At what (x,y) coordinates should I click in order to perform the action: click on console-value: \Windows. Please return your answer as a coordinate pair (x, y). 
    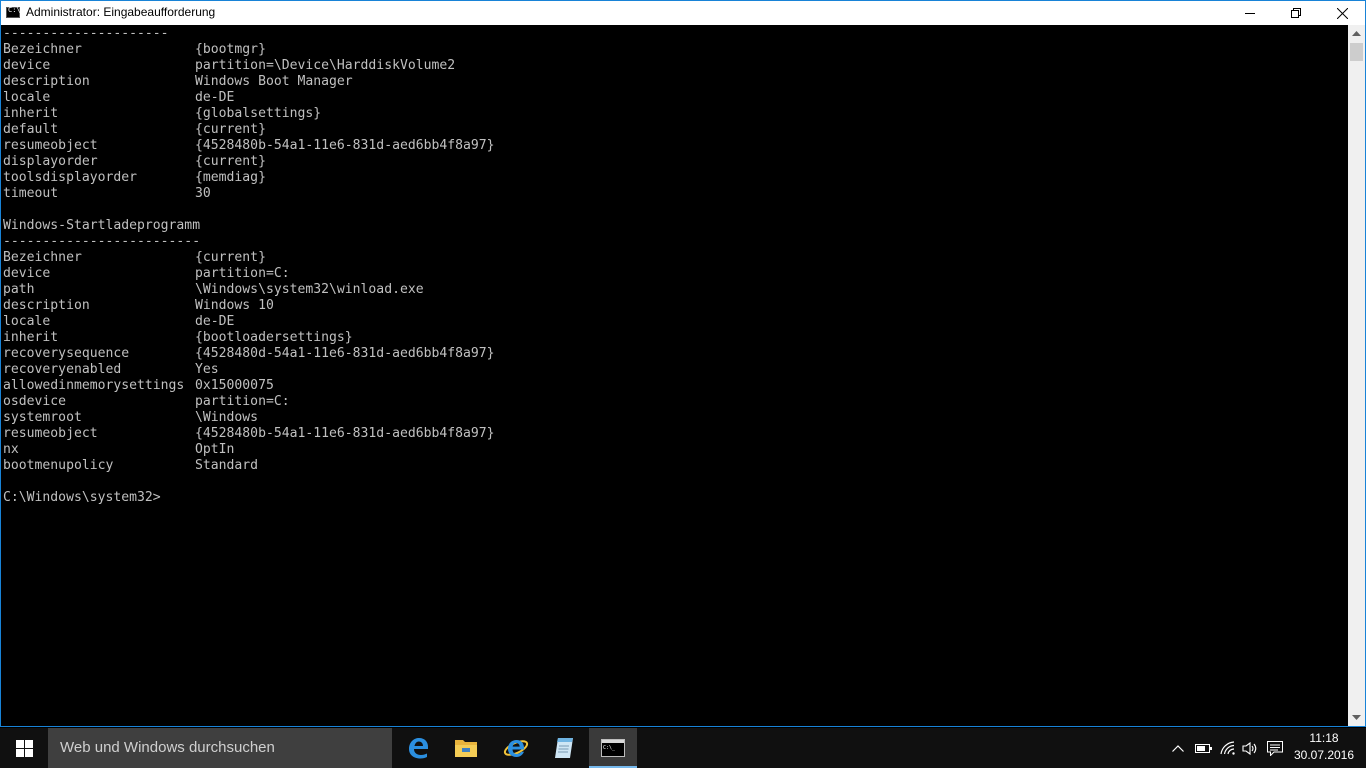
    Looking at the image, I should click on (227, 417).